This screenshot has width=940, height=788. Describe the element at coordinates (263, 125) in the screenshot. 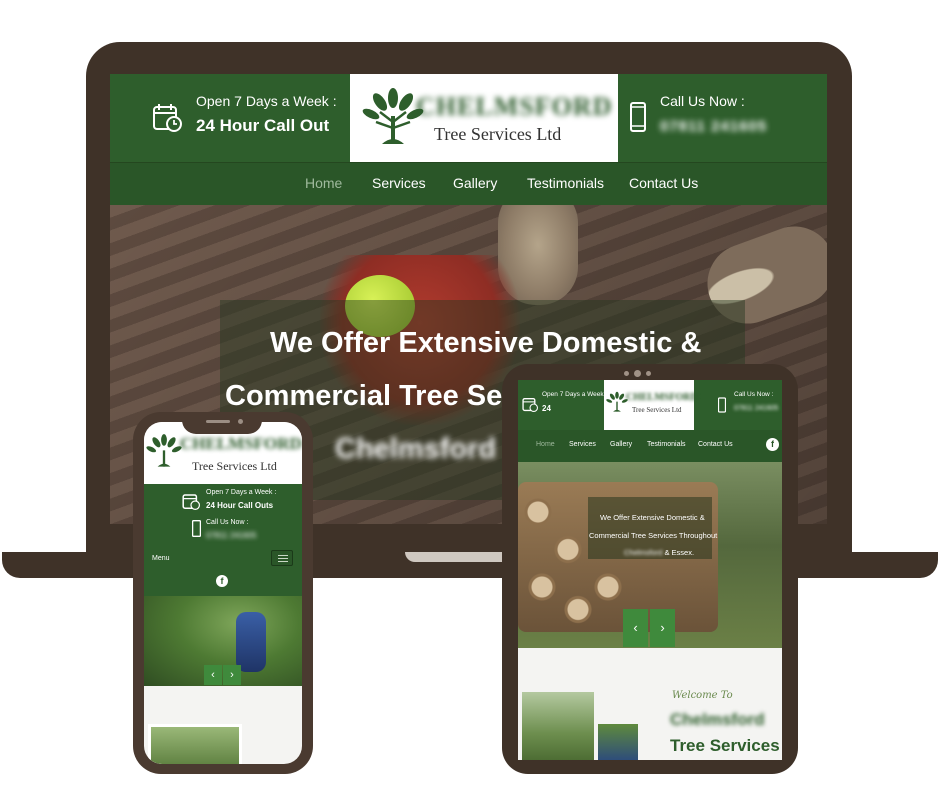

I see `callout-text: 24 Hour Call Out` at that location.